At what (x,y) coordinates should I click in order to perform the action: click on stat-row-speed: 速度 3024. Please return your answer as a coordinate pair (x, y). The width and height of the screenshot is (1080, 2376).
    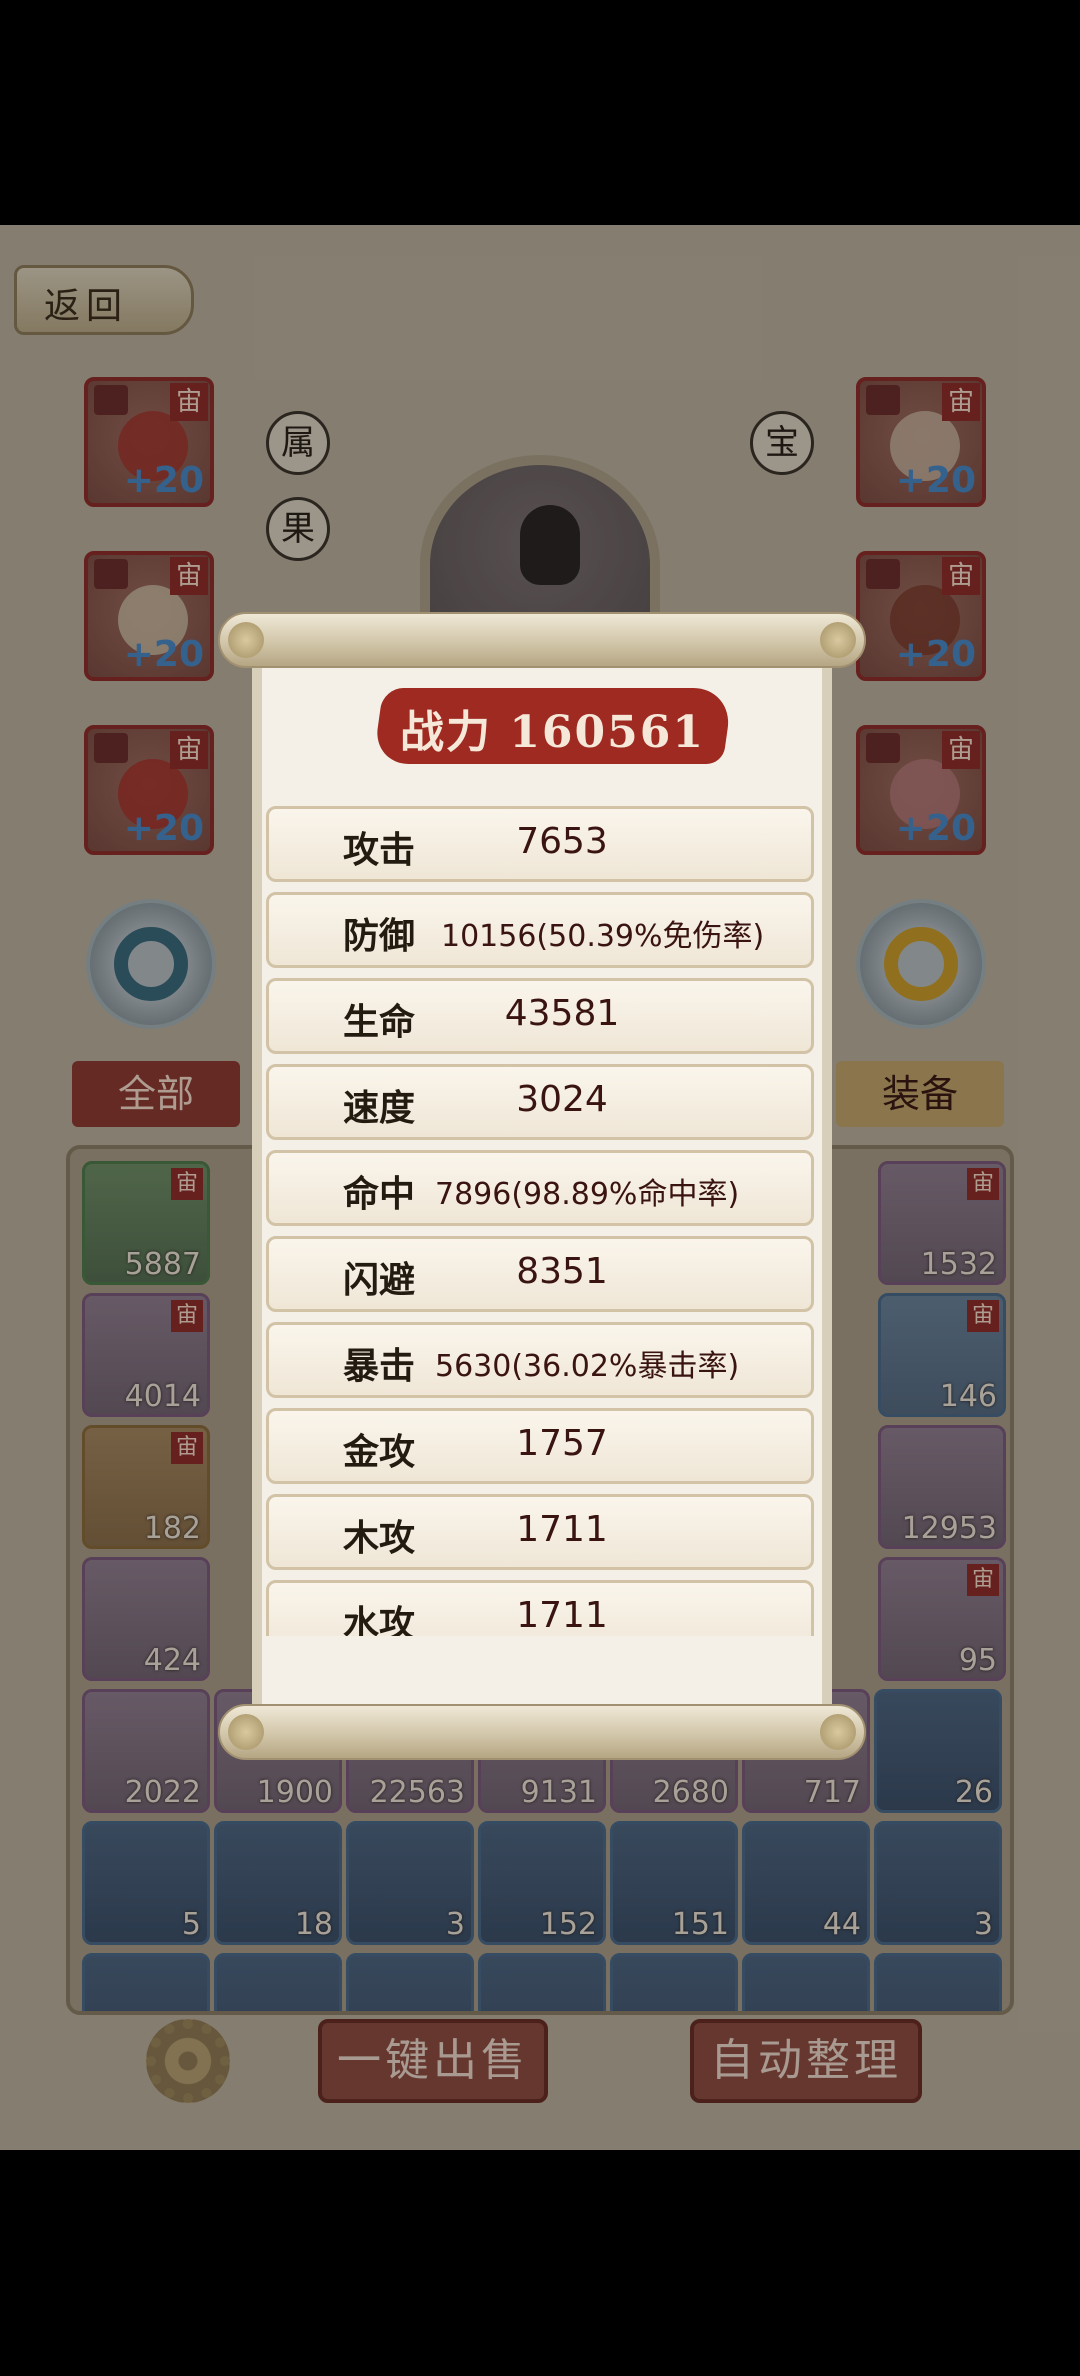
    Looking at the image, I should click on (540, 1102).